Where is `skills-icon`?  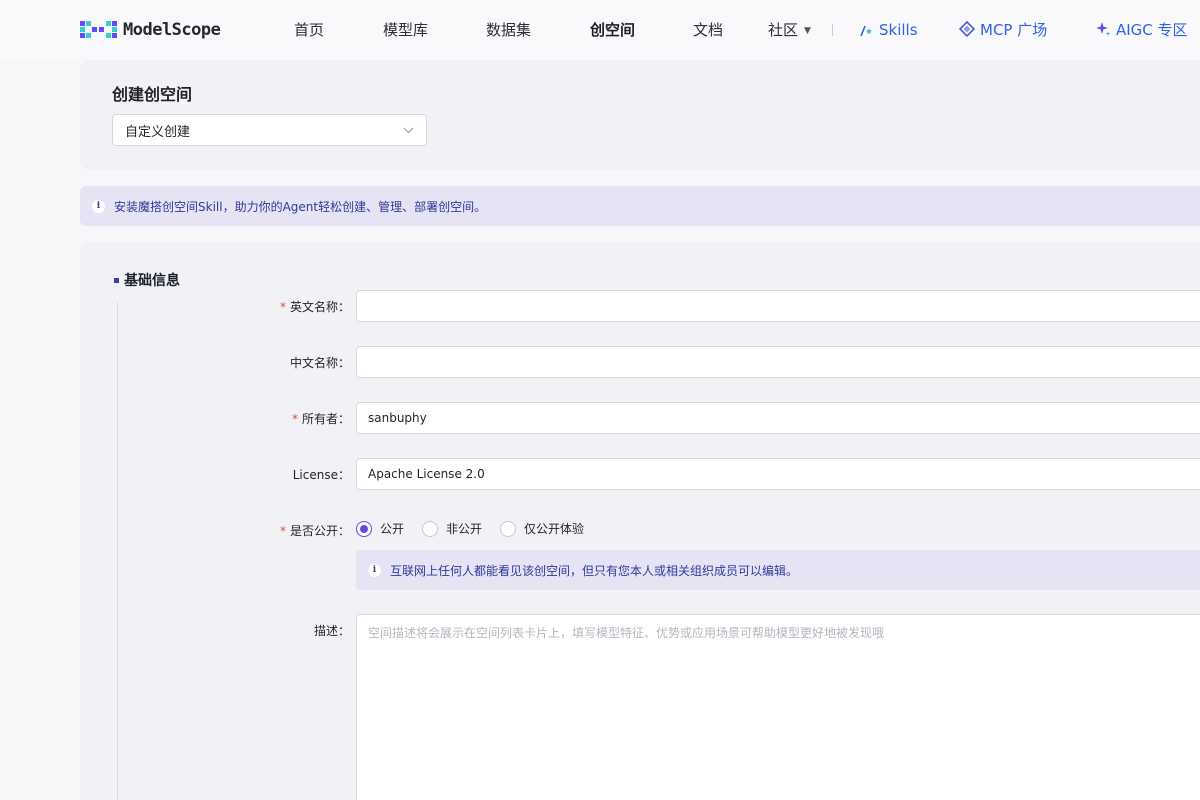
skills-icon is located at coordinates (867, 32).